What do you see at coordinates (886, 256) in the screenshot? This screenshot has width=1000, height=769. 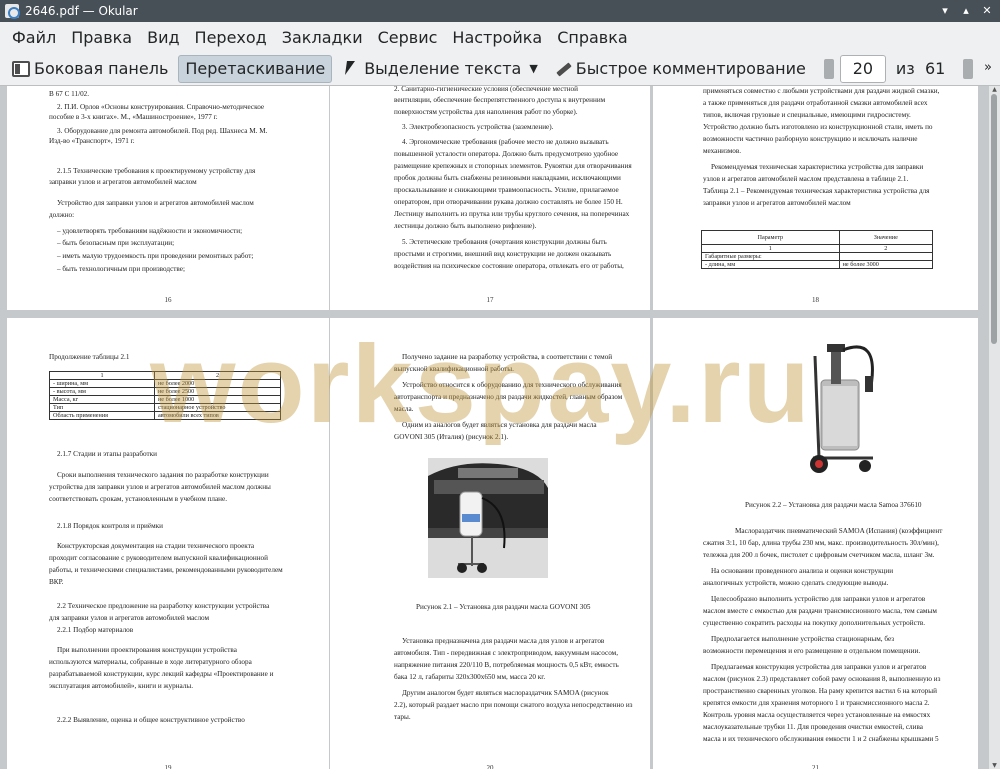 I see `table-cell` at bounding box center [886, 256].